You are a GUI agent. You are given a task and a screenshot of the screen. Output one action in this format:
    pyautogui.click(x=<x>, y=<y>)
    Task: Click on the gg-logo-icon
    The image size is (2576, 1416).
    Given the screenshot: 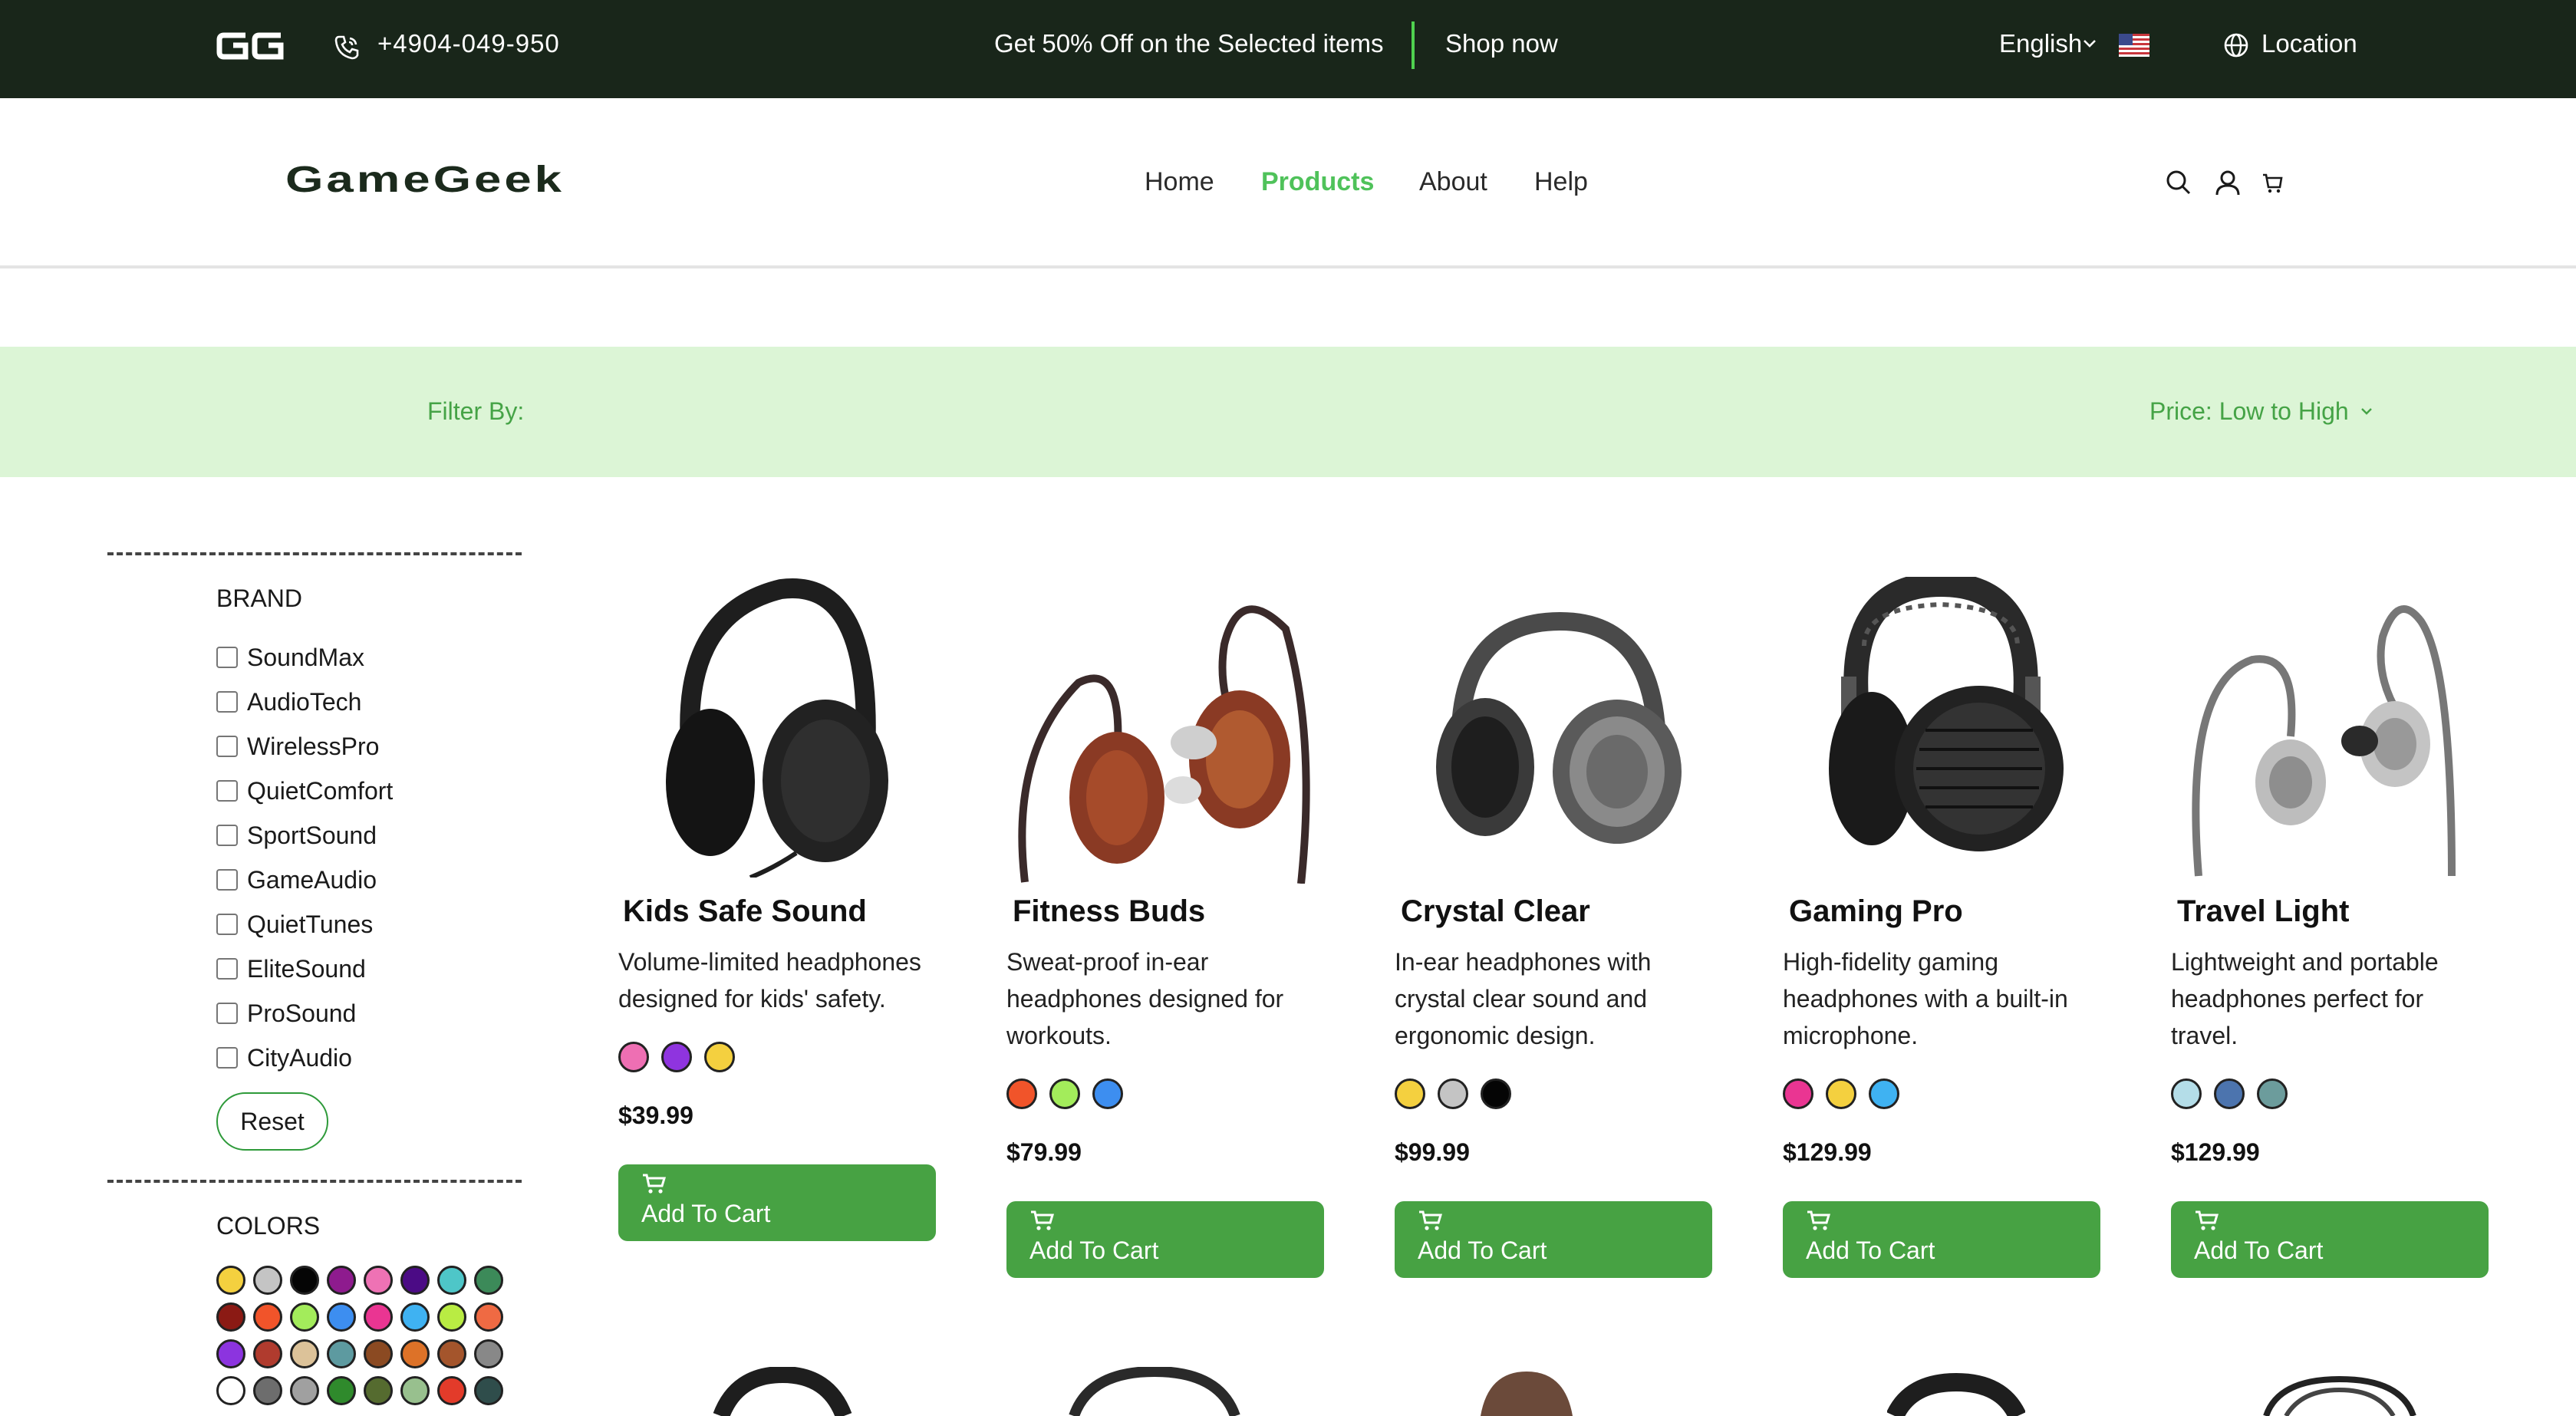 What is the action you would take?
    pyautogui.click(x=250, y=46)
    